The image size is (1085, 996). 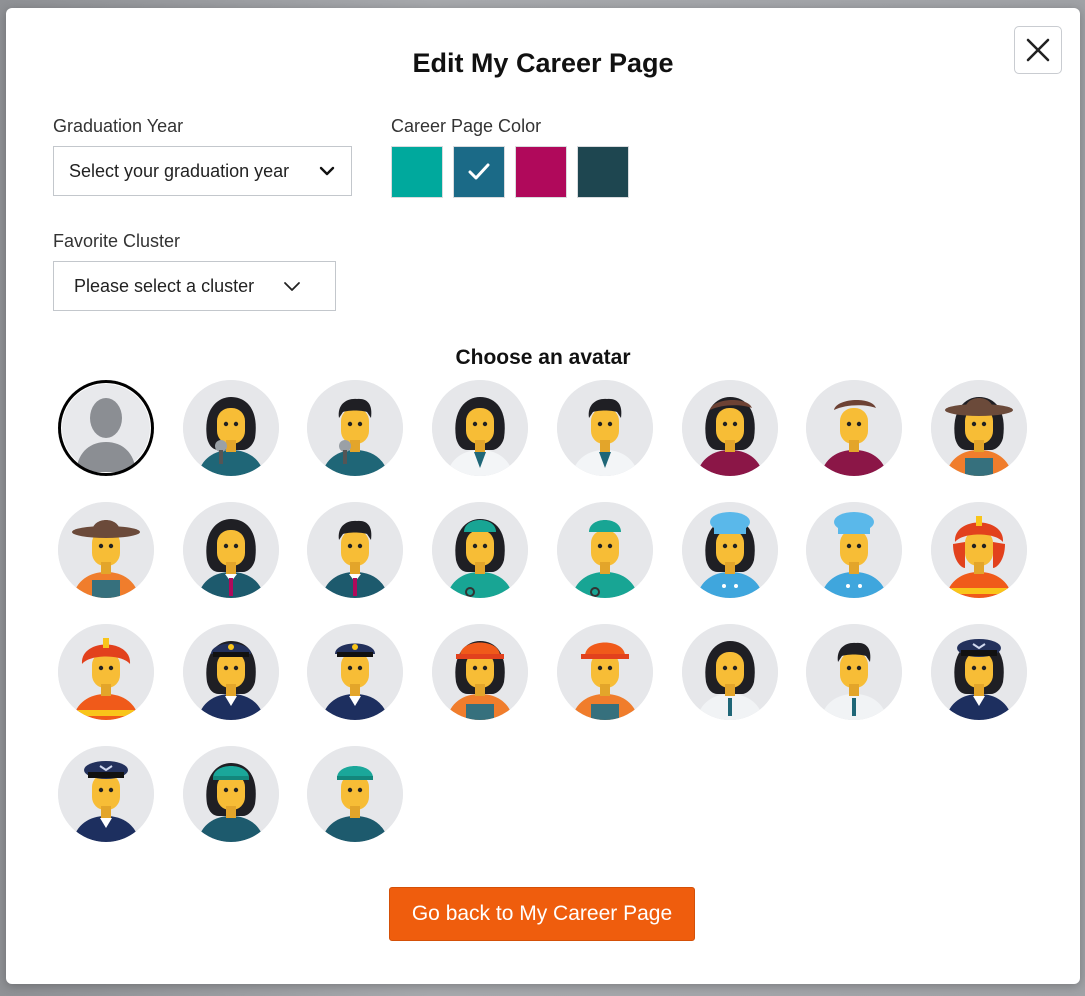 What do you see at coordinates (542, 914) in the screenshot?
I see `go-back-to-career-page-button: Go back to My Career Page` at bounding box center [542, 914].